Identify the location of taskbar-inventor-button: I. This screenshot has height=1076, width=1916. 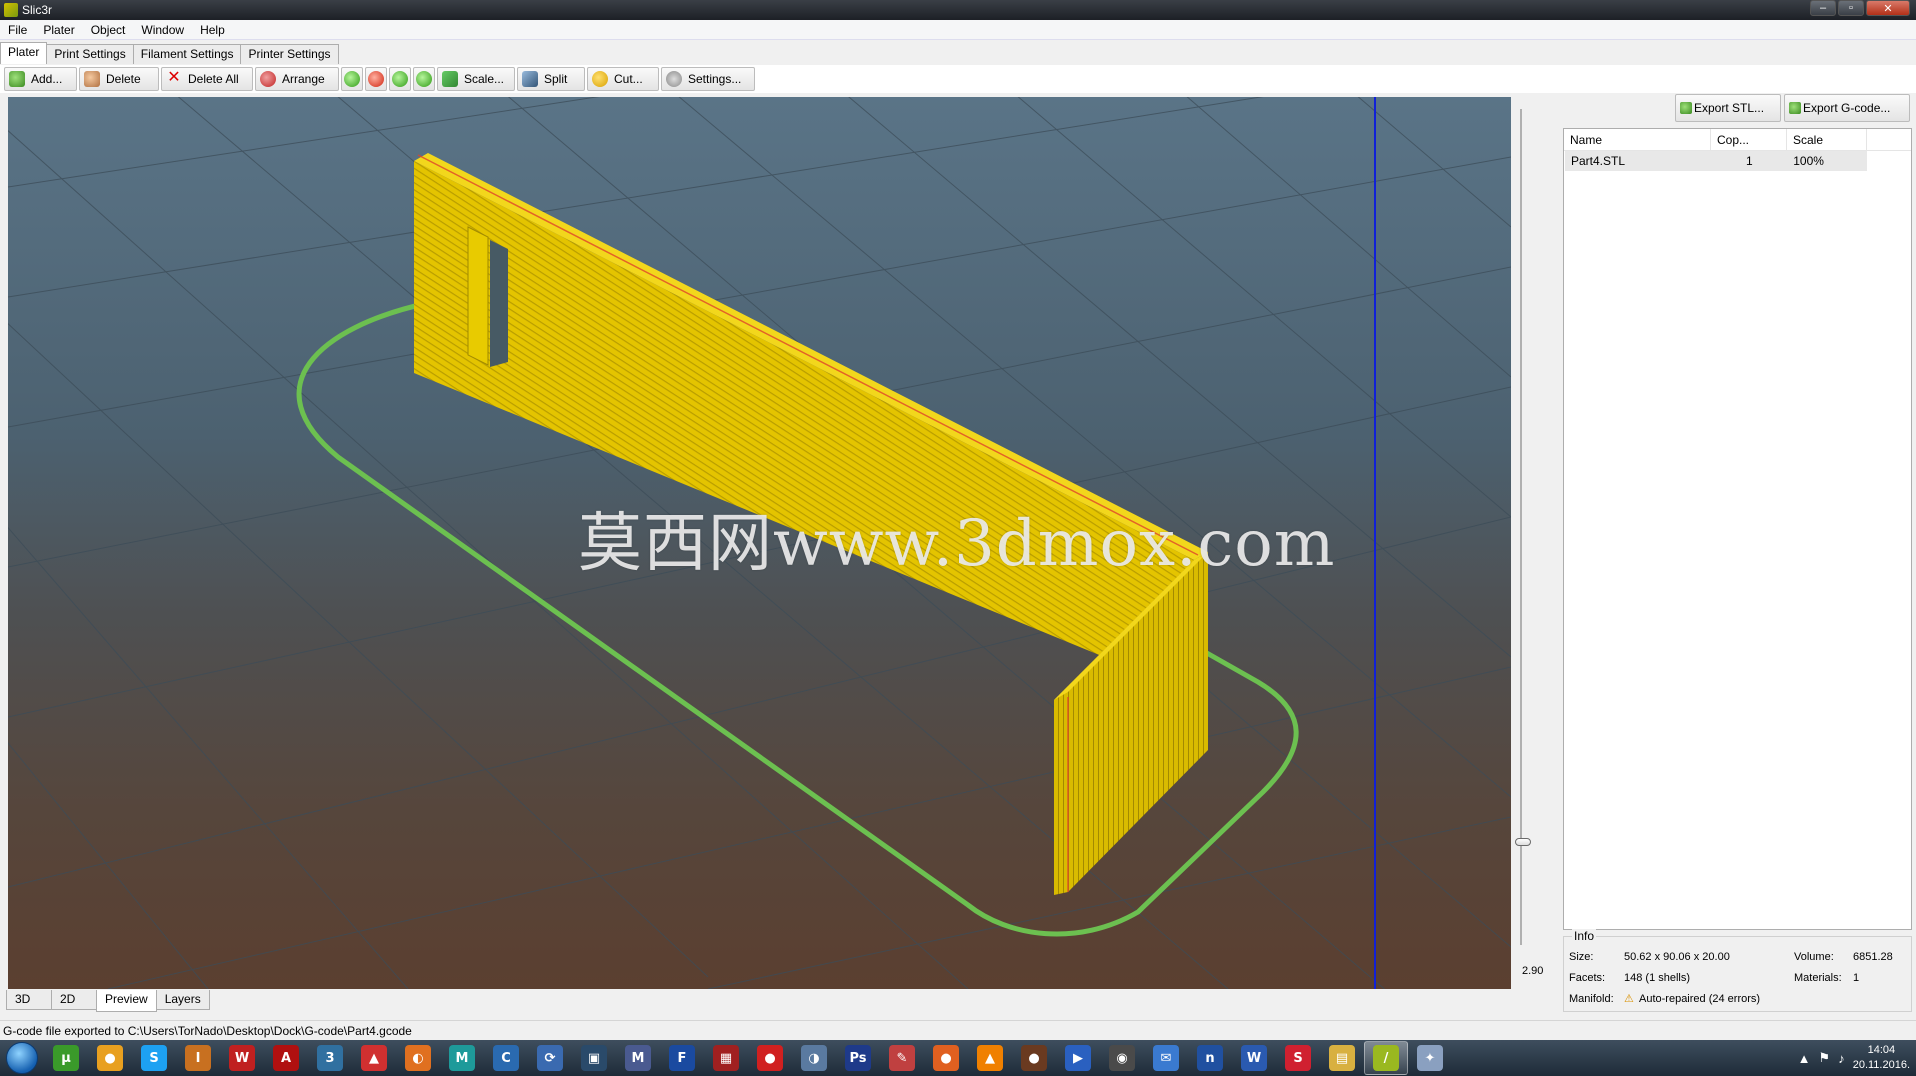
(198, 1058).